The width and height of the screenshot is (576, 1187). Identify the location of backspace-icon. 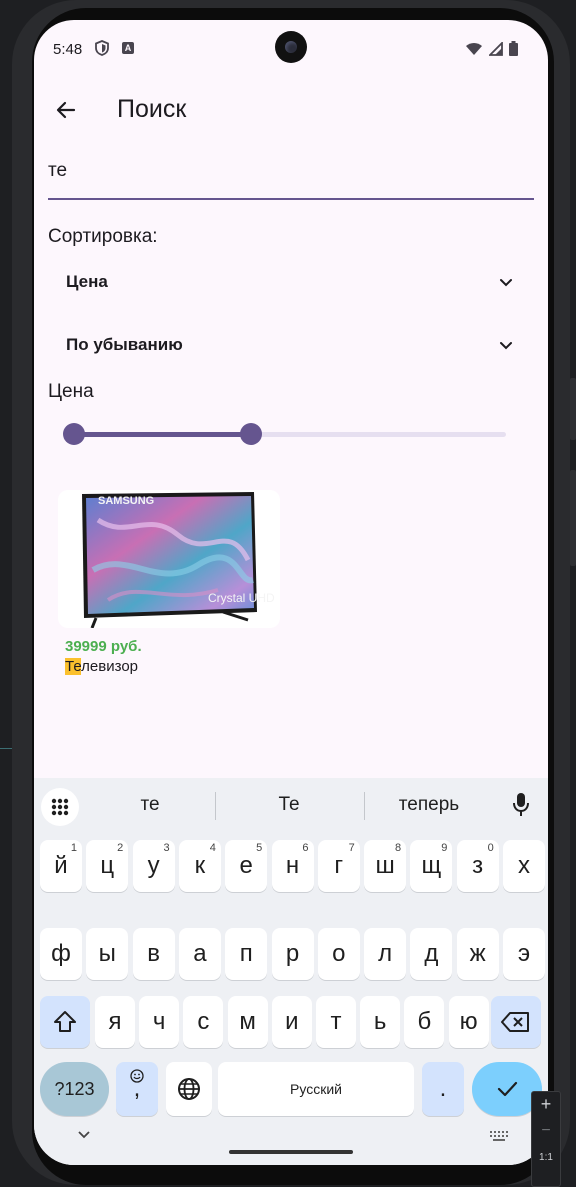
(515, 1022).